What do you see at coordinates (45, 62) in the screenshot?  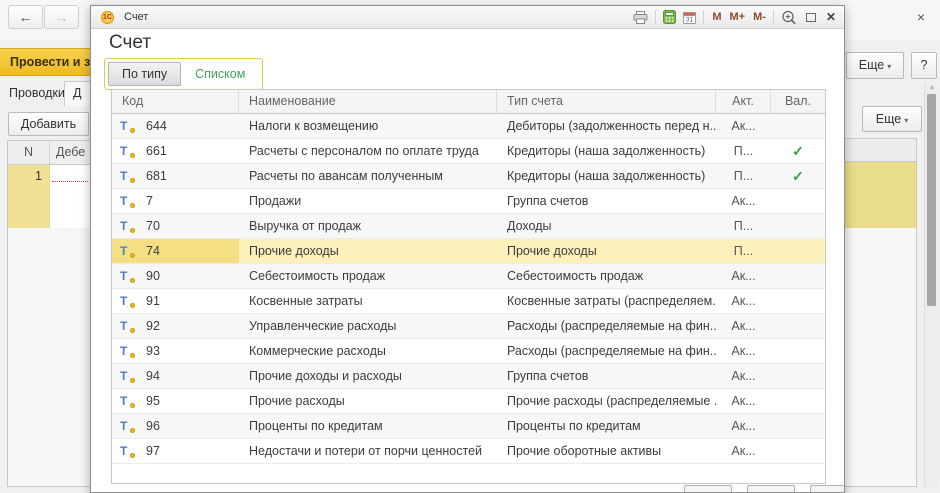 I see `post-and-close-button: Провести и за` at bounding box center [45, 62].